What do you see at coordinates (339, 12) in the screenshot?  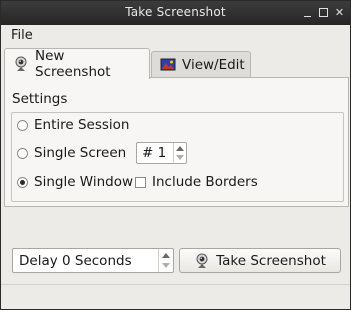 I see `close-button: ✕` at bounding box center [339, 12].